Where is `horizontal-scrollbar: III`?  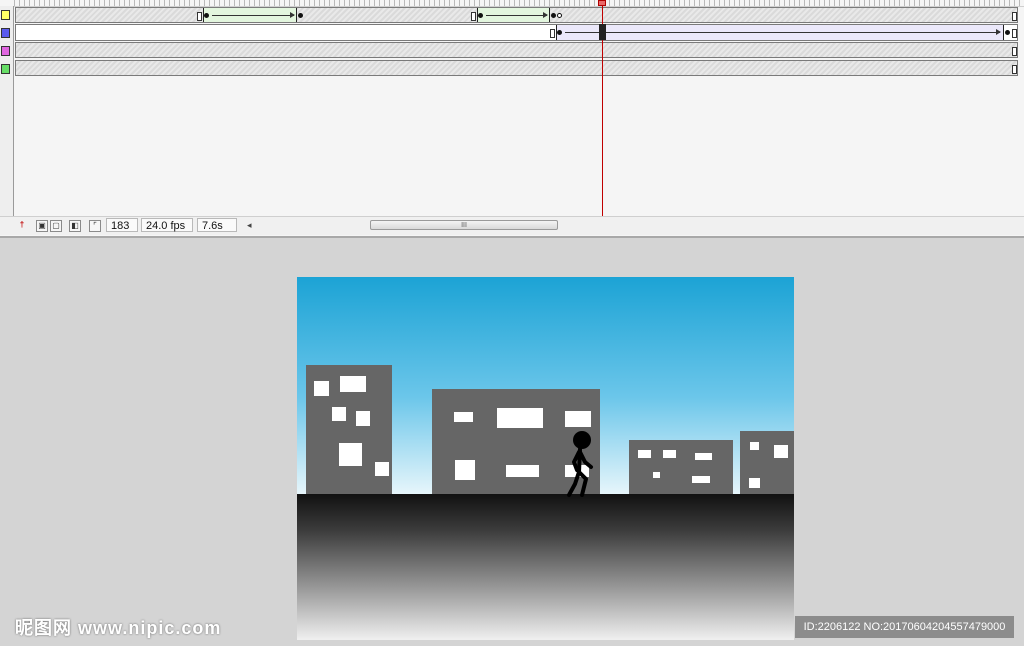
horizontal-scrollbar: III is located at coordinates (638, 225).